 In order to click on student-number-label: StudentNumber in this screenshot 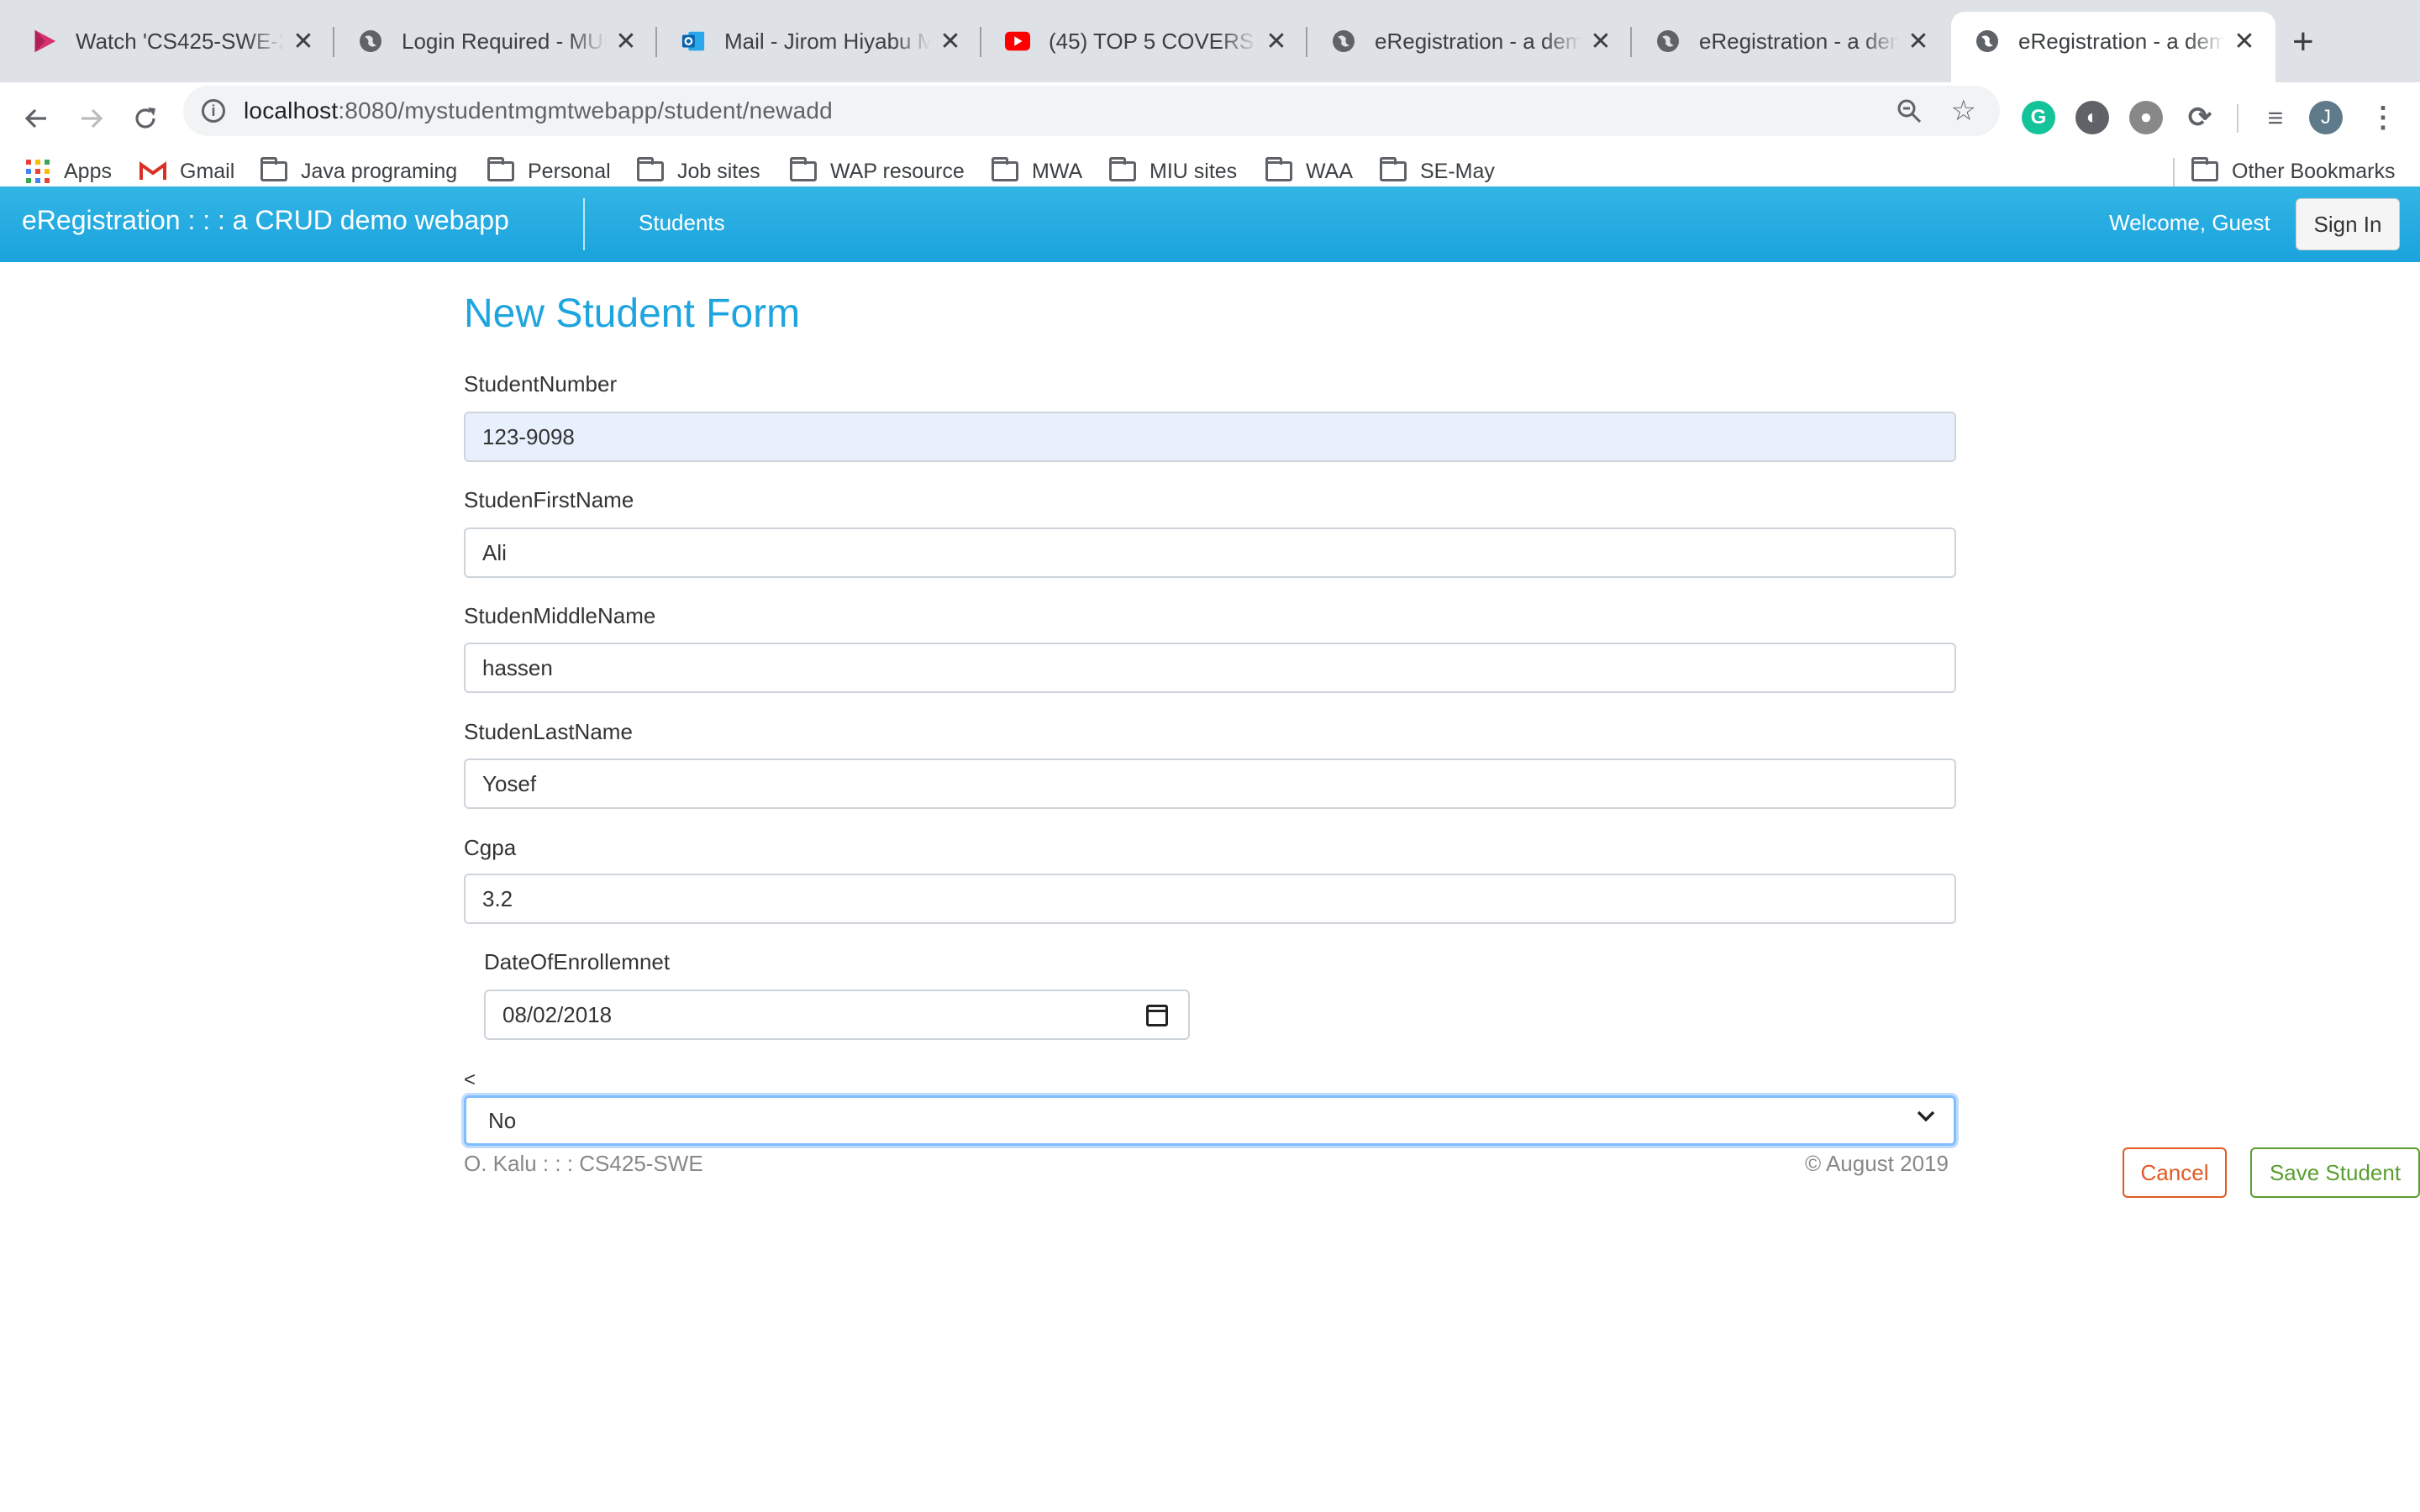, I will do `click(541, 383)`.